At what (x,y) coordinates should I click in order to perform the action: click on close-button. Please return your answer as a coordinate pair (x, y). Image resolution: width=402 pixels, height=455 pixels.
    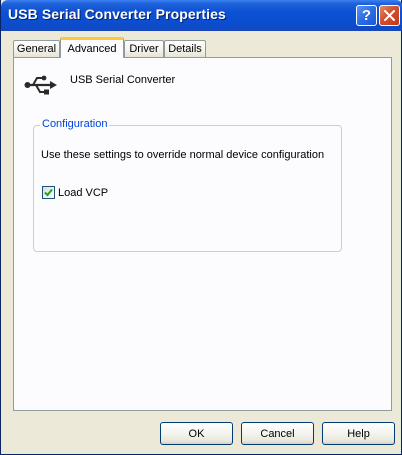
    Looking at the image, I should click on (389, 15).